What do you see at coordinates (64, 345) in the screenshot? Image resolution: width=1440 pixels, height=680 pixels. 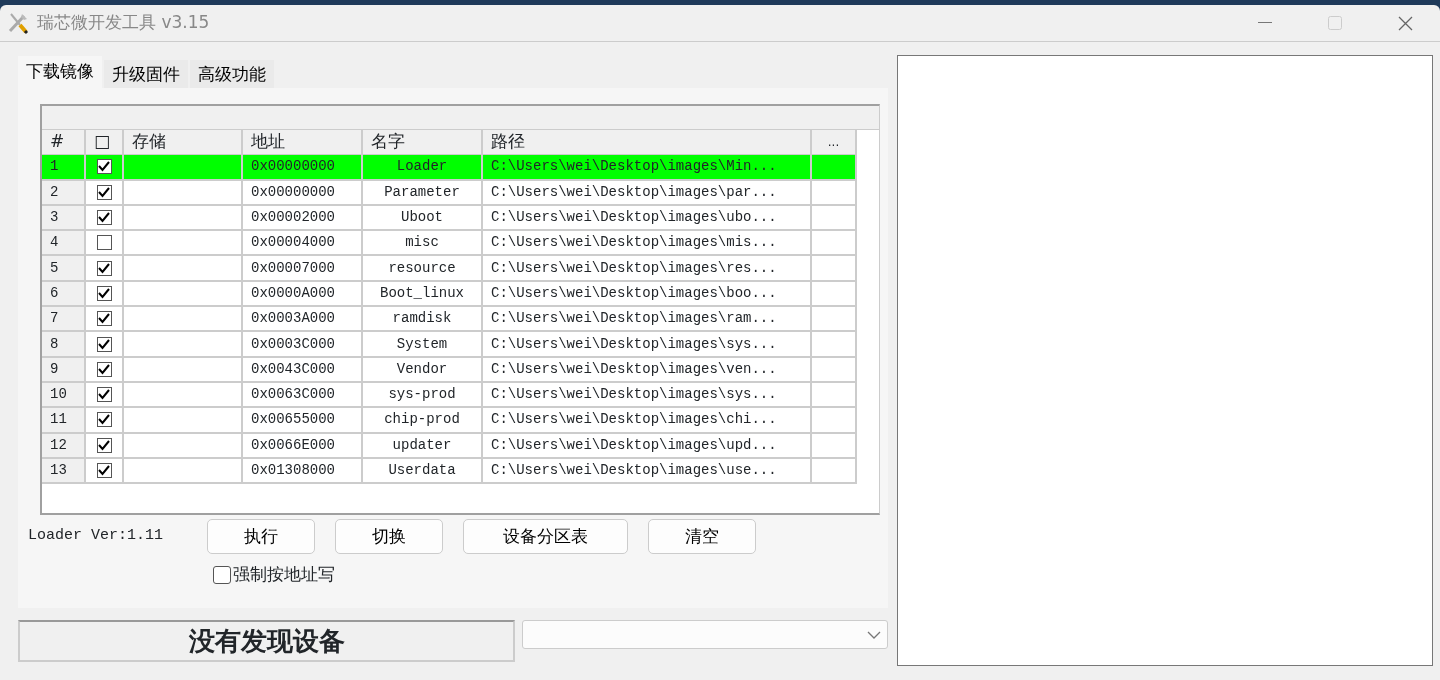 I see `row-number: 8` at bounding box center [64, 345].